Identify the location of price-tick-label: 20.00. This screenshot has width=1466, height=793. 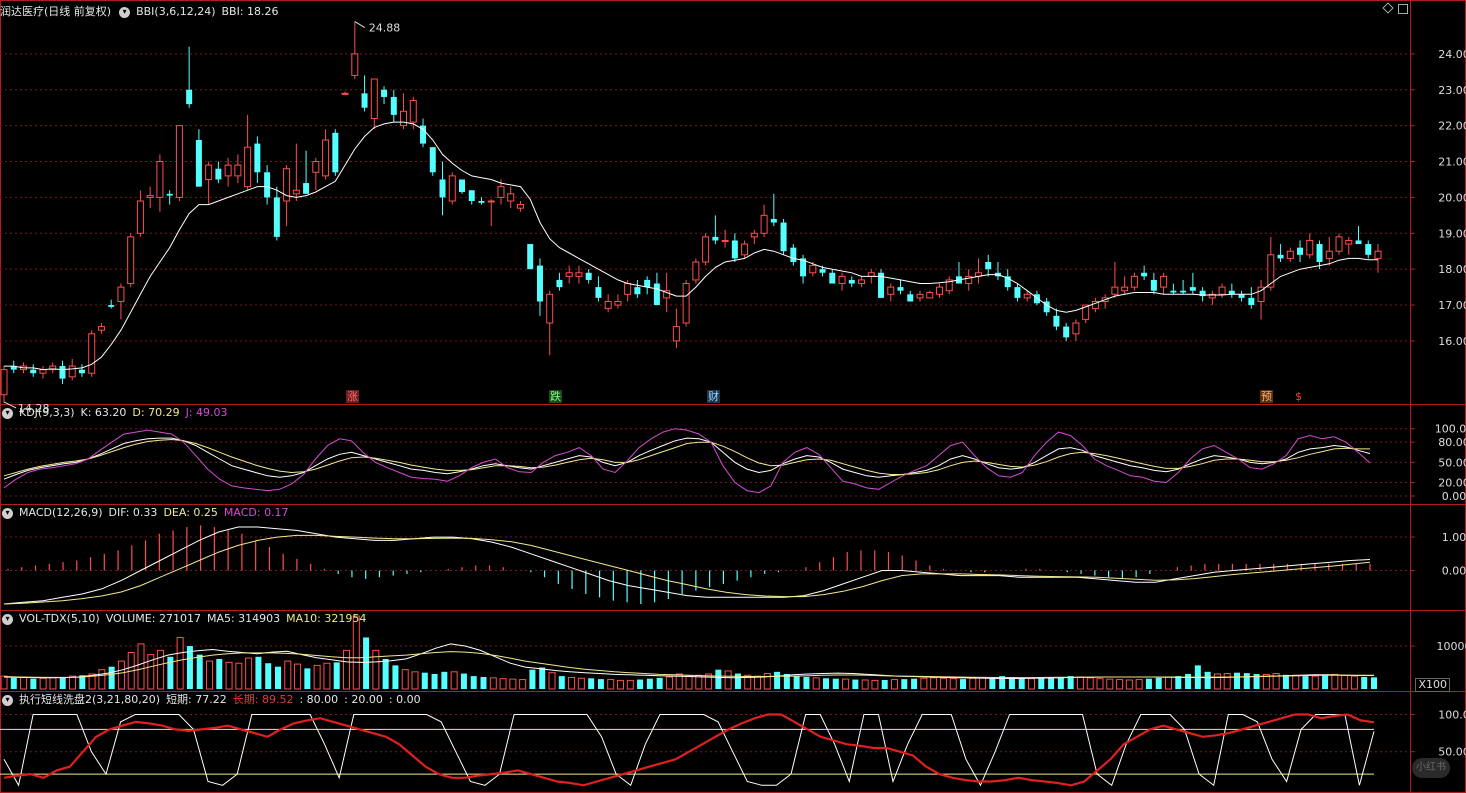
(1452, 197).